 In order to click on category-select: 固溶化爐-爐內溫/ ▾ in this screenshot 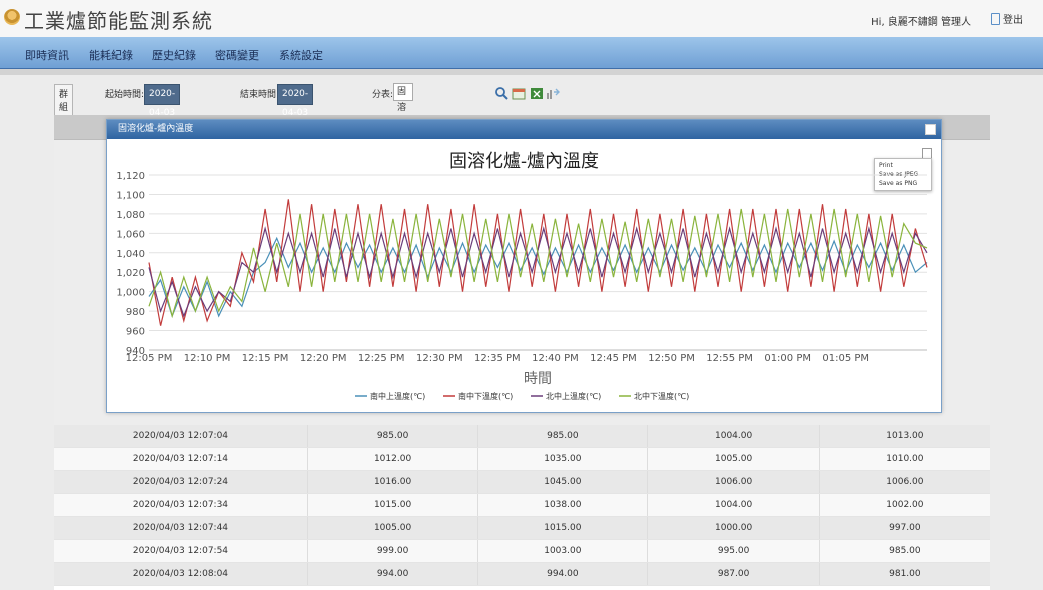, I will do `click(403, 146)`.